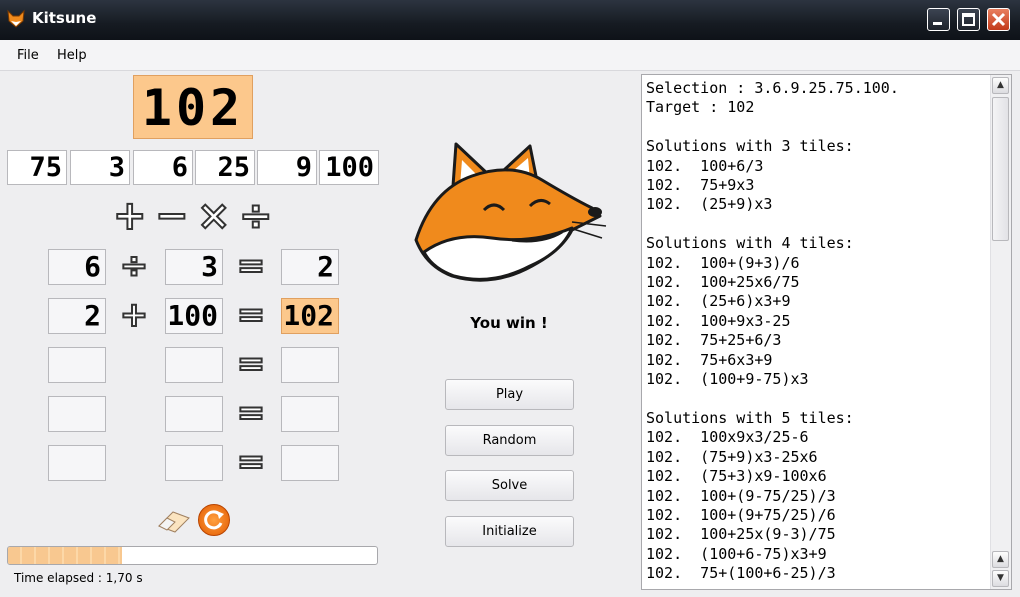 The height and width of the screenshot is (597, 1020). I want to click on result-slot: 102, so click(310, 316).